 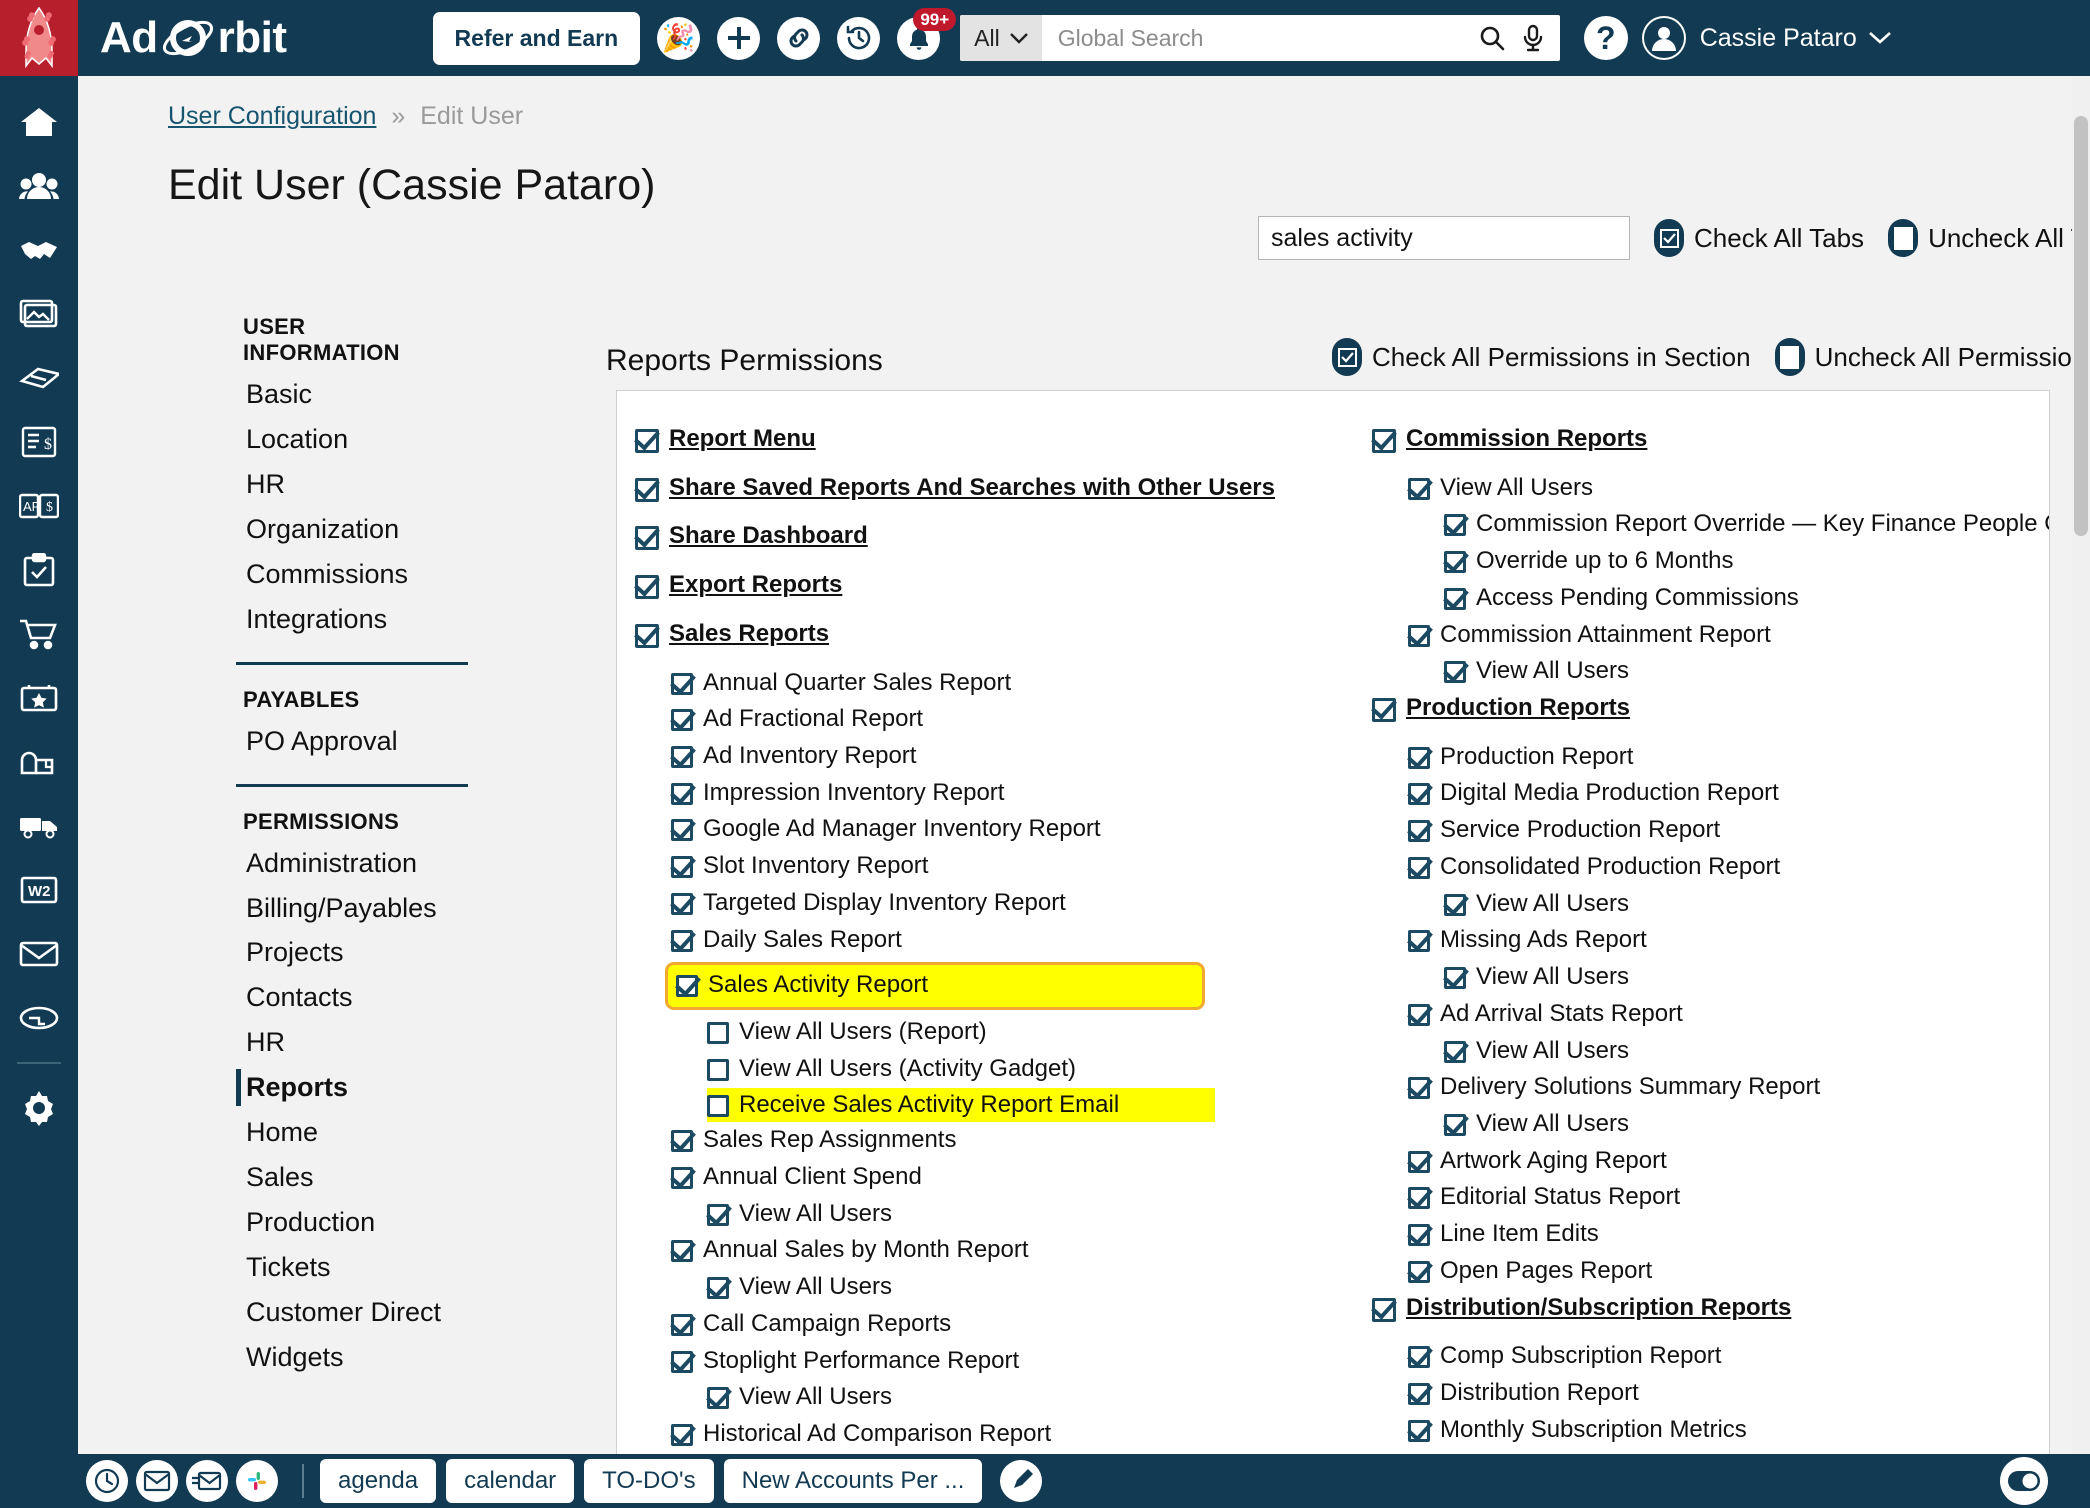 What do you see at coordinates (2081, 765) in the screenshot?
I see `vertical-scrollbar` at bounding box center [2081, 765].